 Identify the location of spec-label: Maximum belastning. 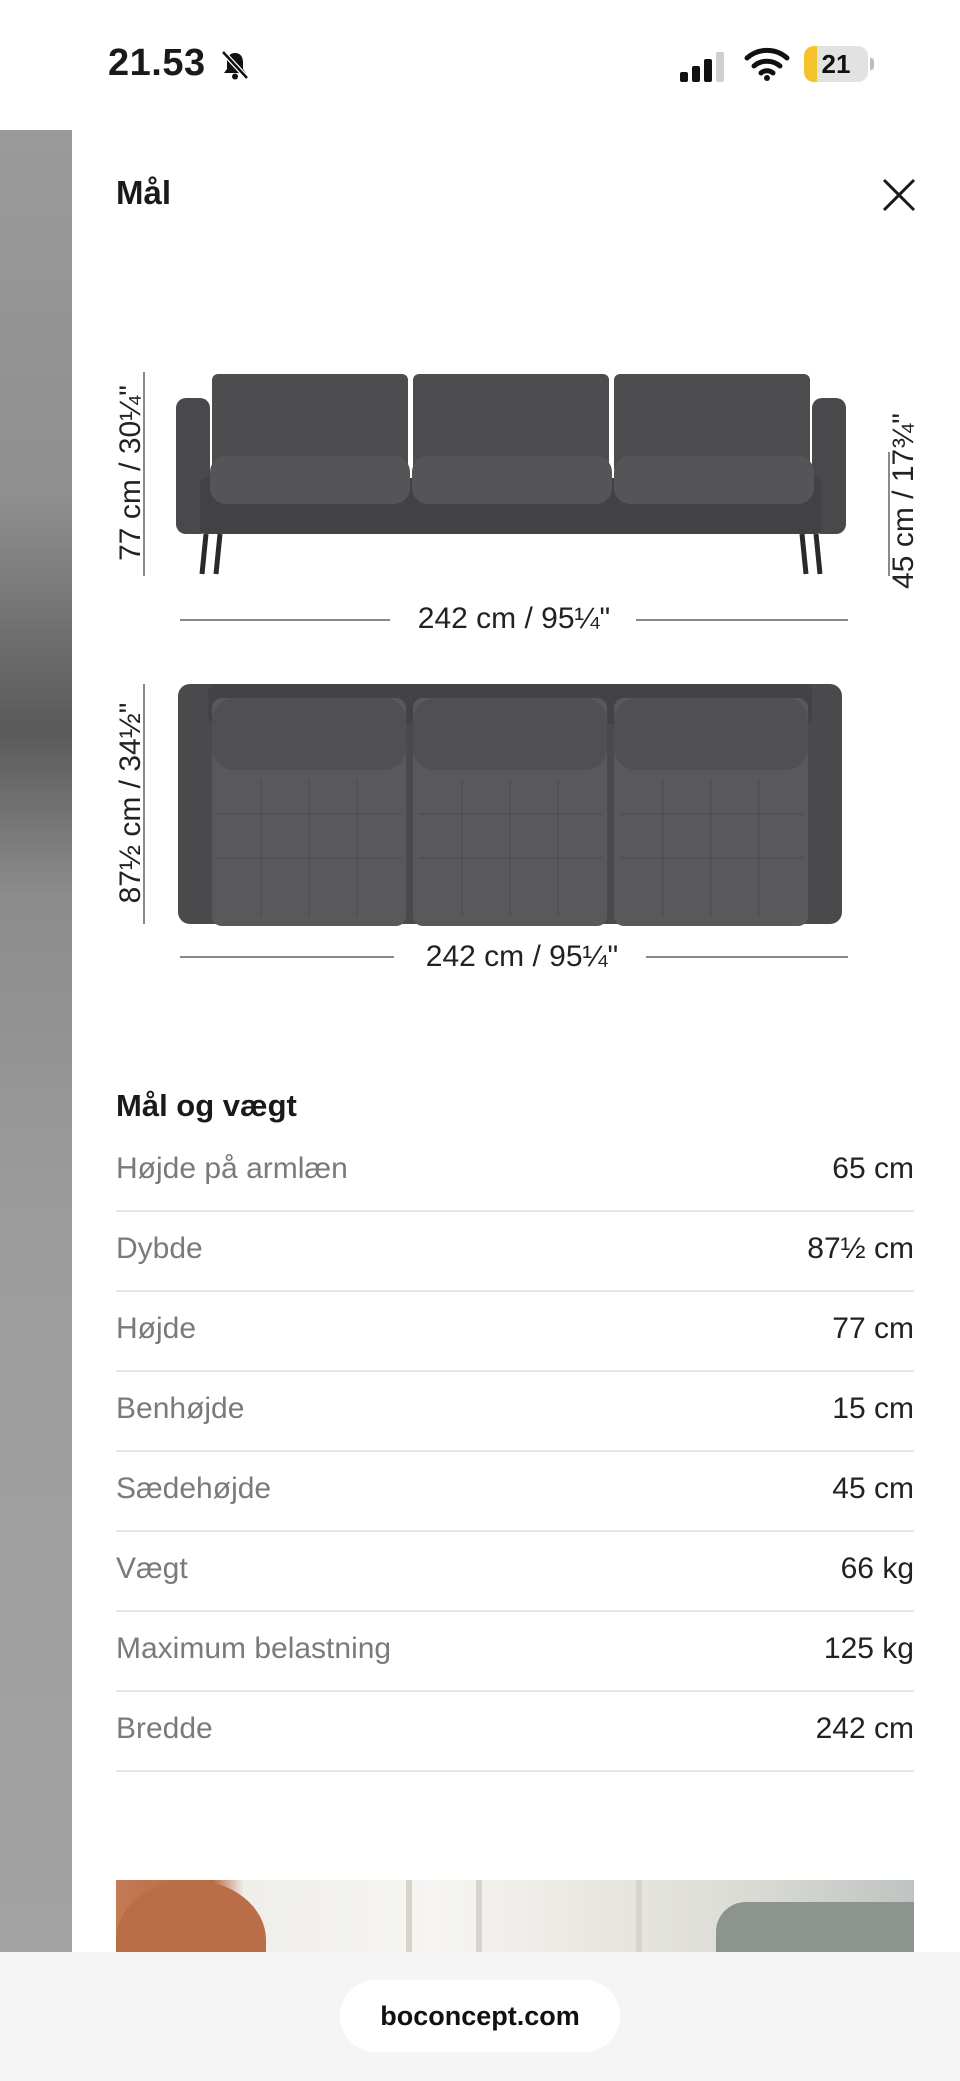
(254, 1648).